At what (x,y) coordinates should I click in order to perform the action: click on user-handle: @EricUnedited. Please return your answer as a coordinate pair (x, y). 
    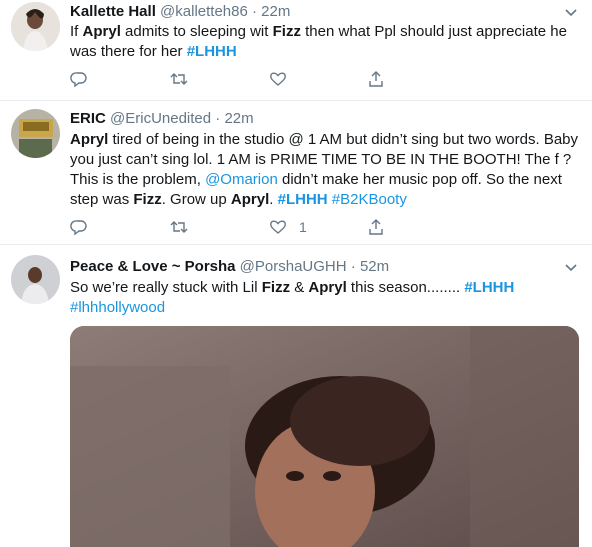
    Looking at the image, I should click on (160, 118).